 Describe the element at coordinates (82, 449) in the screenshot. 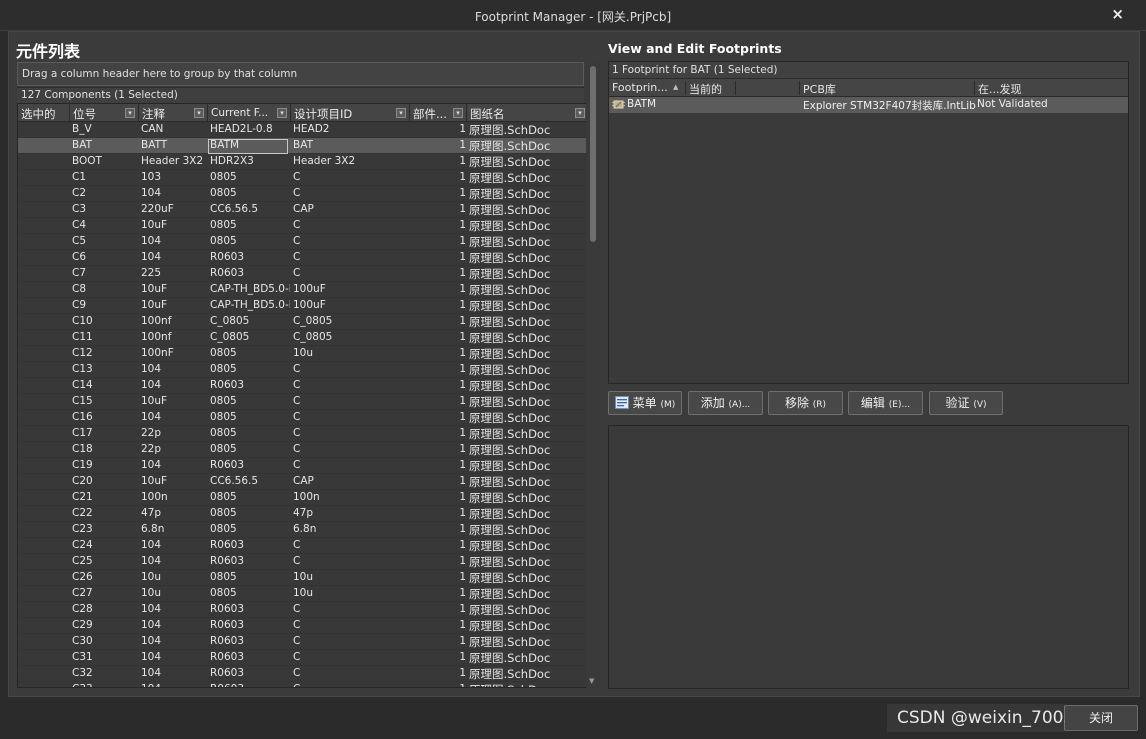

I see `row-designator: C18` at that location.